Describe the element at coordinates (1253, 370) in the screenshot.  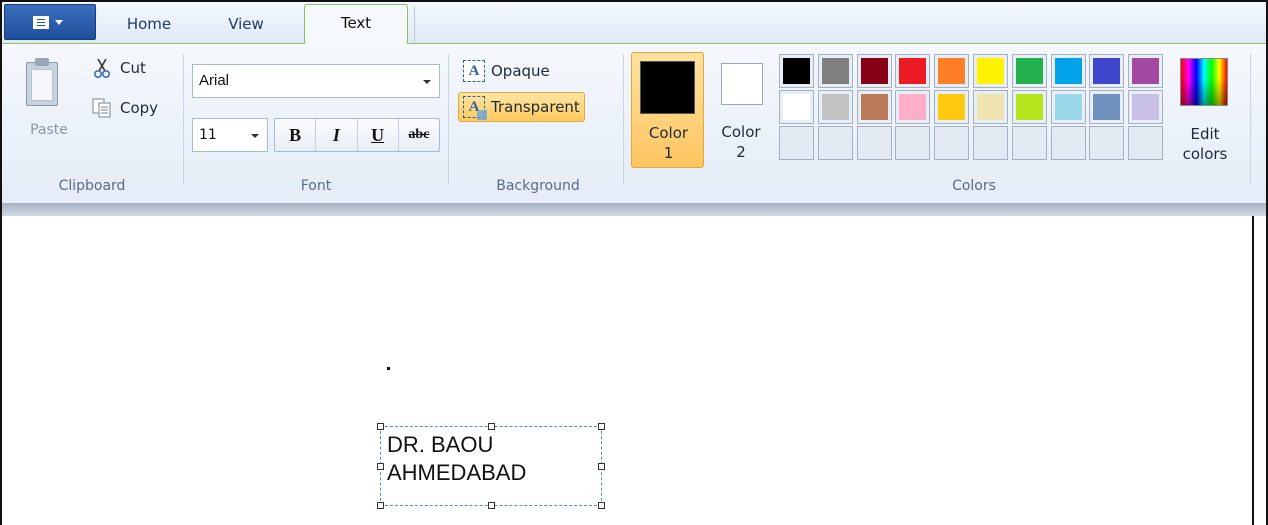
I see `canvas-edge` at that location.